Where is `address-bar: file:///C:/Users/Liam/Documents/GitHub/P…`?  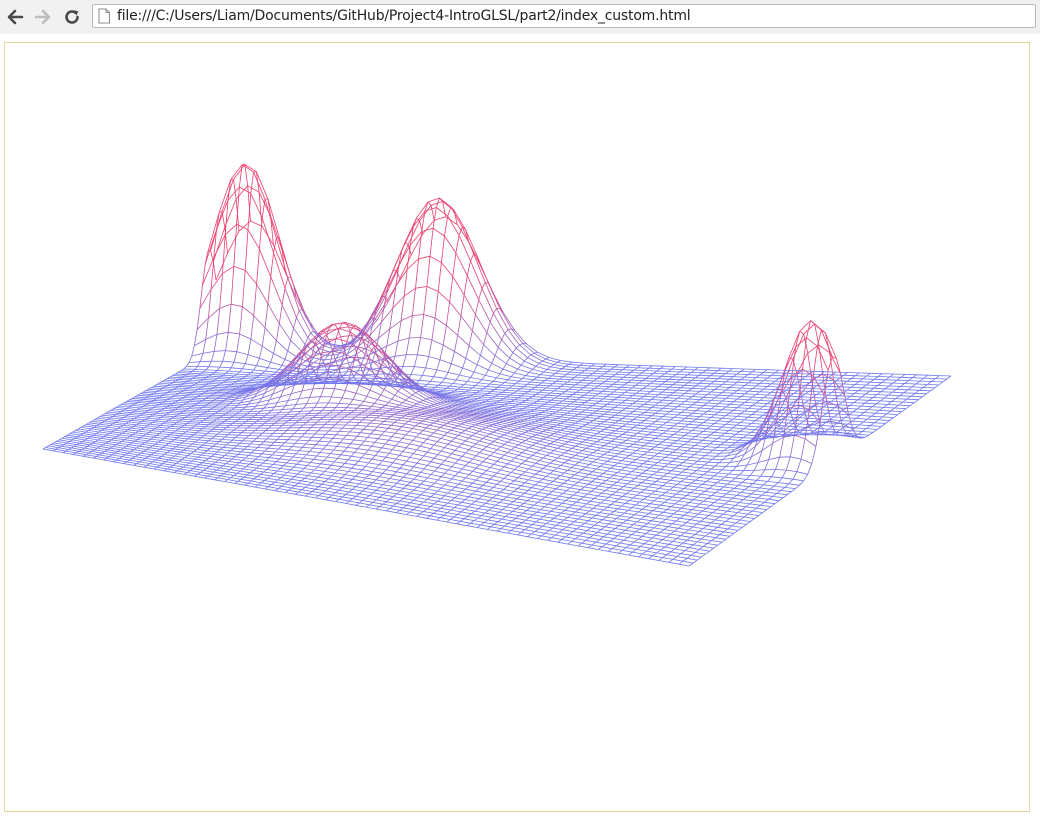
address-bar: file:///C:/Users/Liam/Documents/GitHub/P… is located at coordinates (564, 16).